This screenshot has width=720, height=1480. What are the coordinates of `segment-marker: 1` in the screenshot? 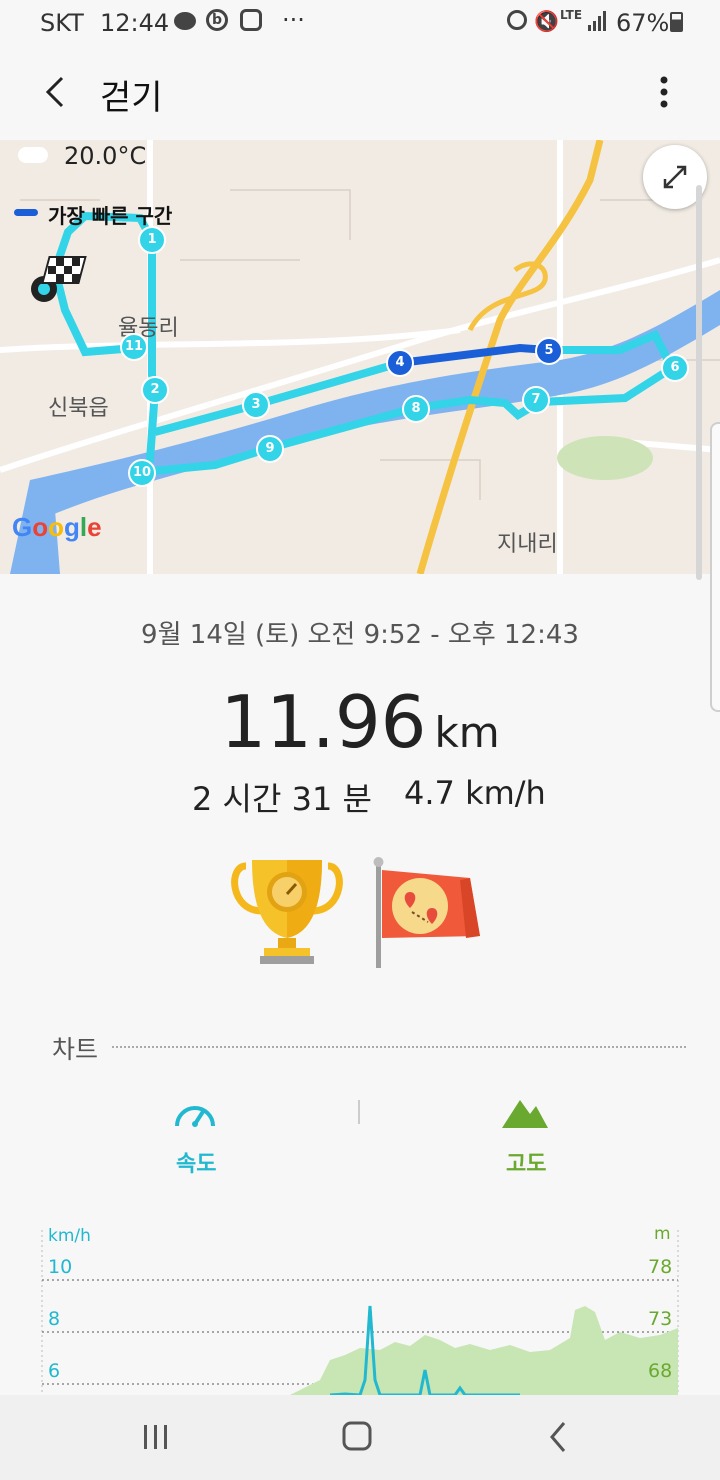 It's located at (152, 240).